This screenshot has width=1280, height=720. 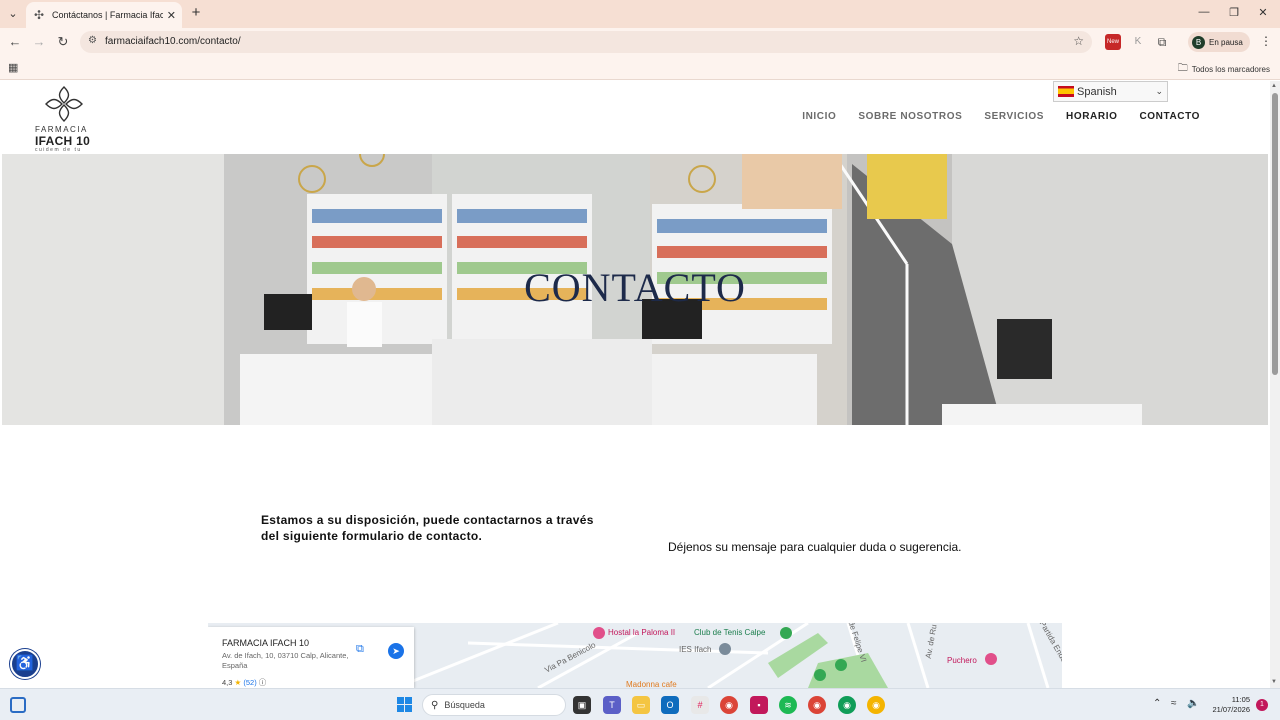 What do you see at coordinates (759, 705) in the screenshot?
I see `app-pink-icon: ▪` at bounding box center [759, 705].